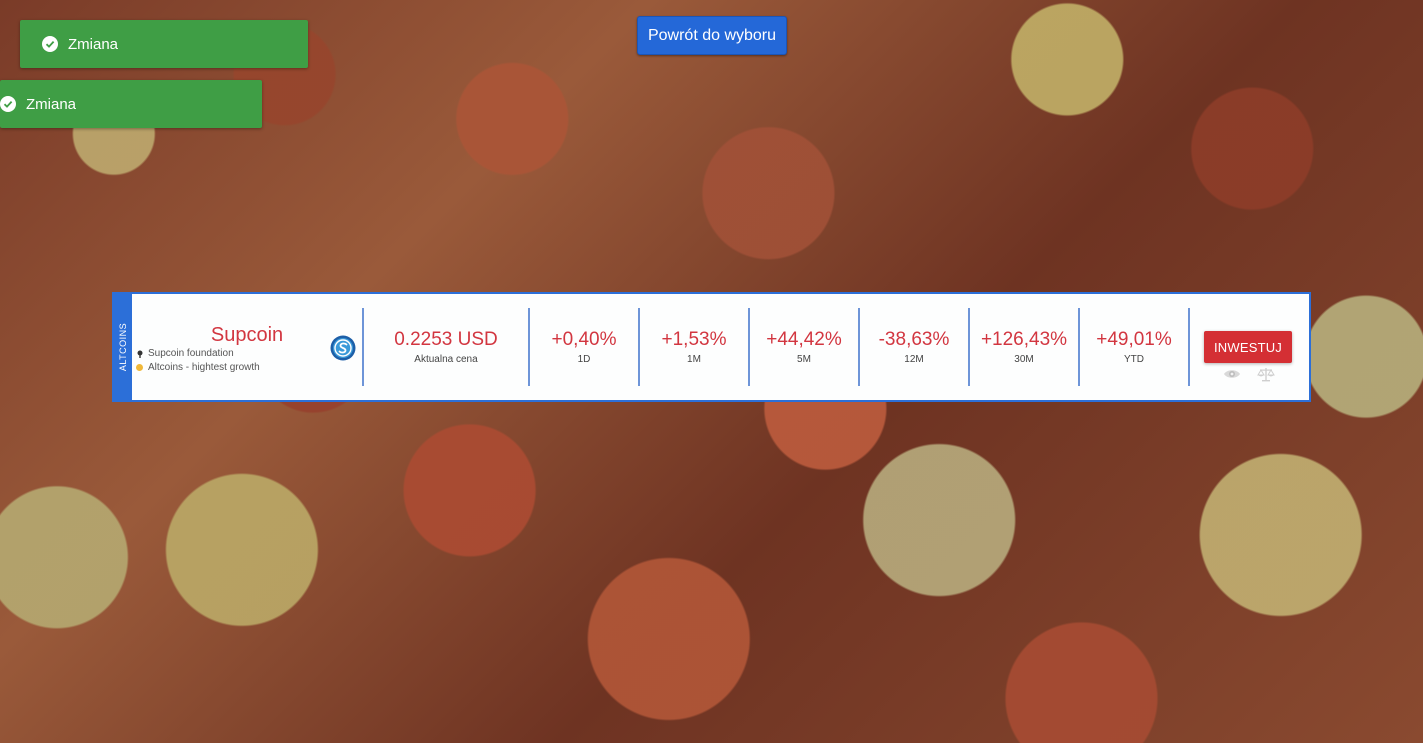 The width and height of the screenshot is (1423, 743). What do you see at coordinates (131, 104) in the screenshot?
I see `notification-zmiana-2: Zmiana` at bounding box center [131, 104].